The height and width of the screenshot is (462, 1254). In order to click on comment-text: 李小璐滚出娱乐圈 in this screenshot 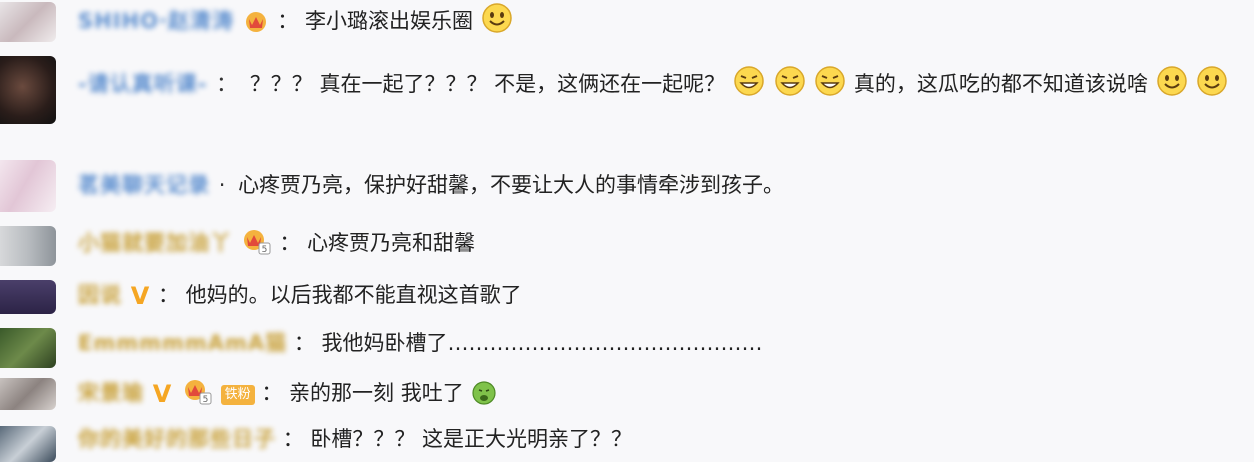, I will do `click(388, 21)`.